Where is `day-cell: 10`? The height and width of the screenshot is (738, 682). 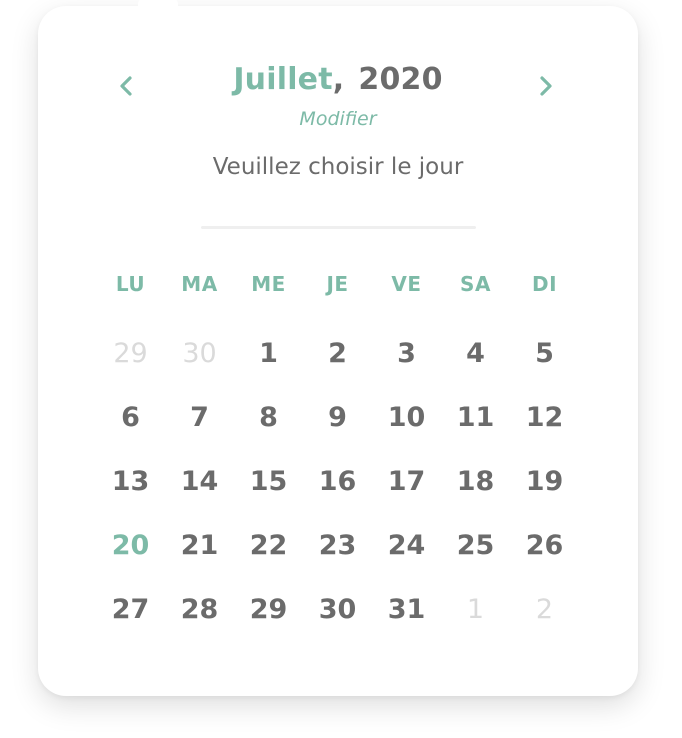
day-cell: 10 is located at coordinates (406, 432).